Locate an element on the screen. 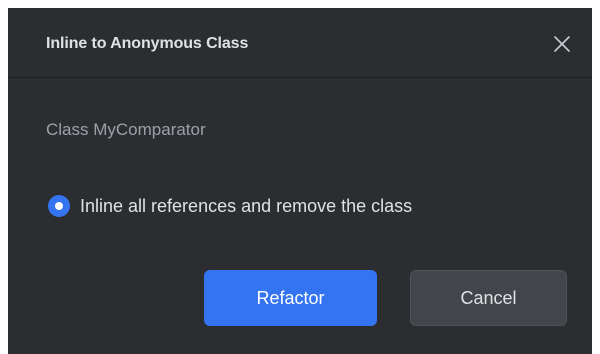 The height and width of the screenshot is (354, 600). inline-all-radio is located at coordinates (59, 206).